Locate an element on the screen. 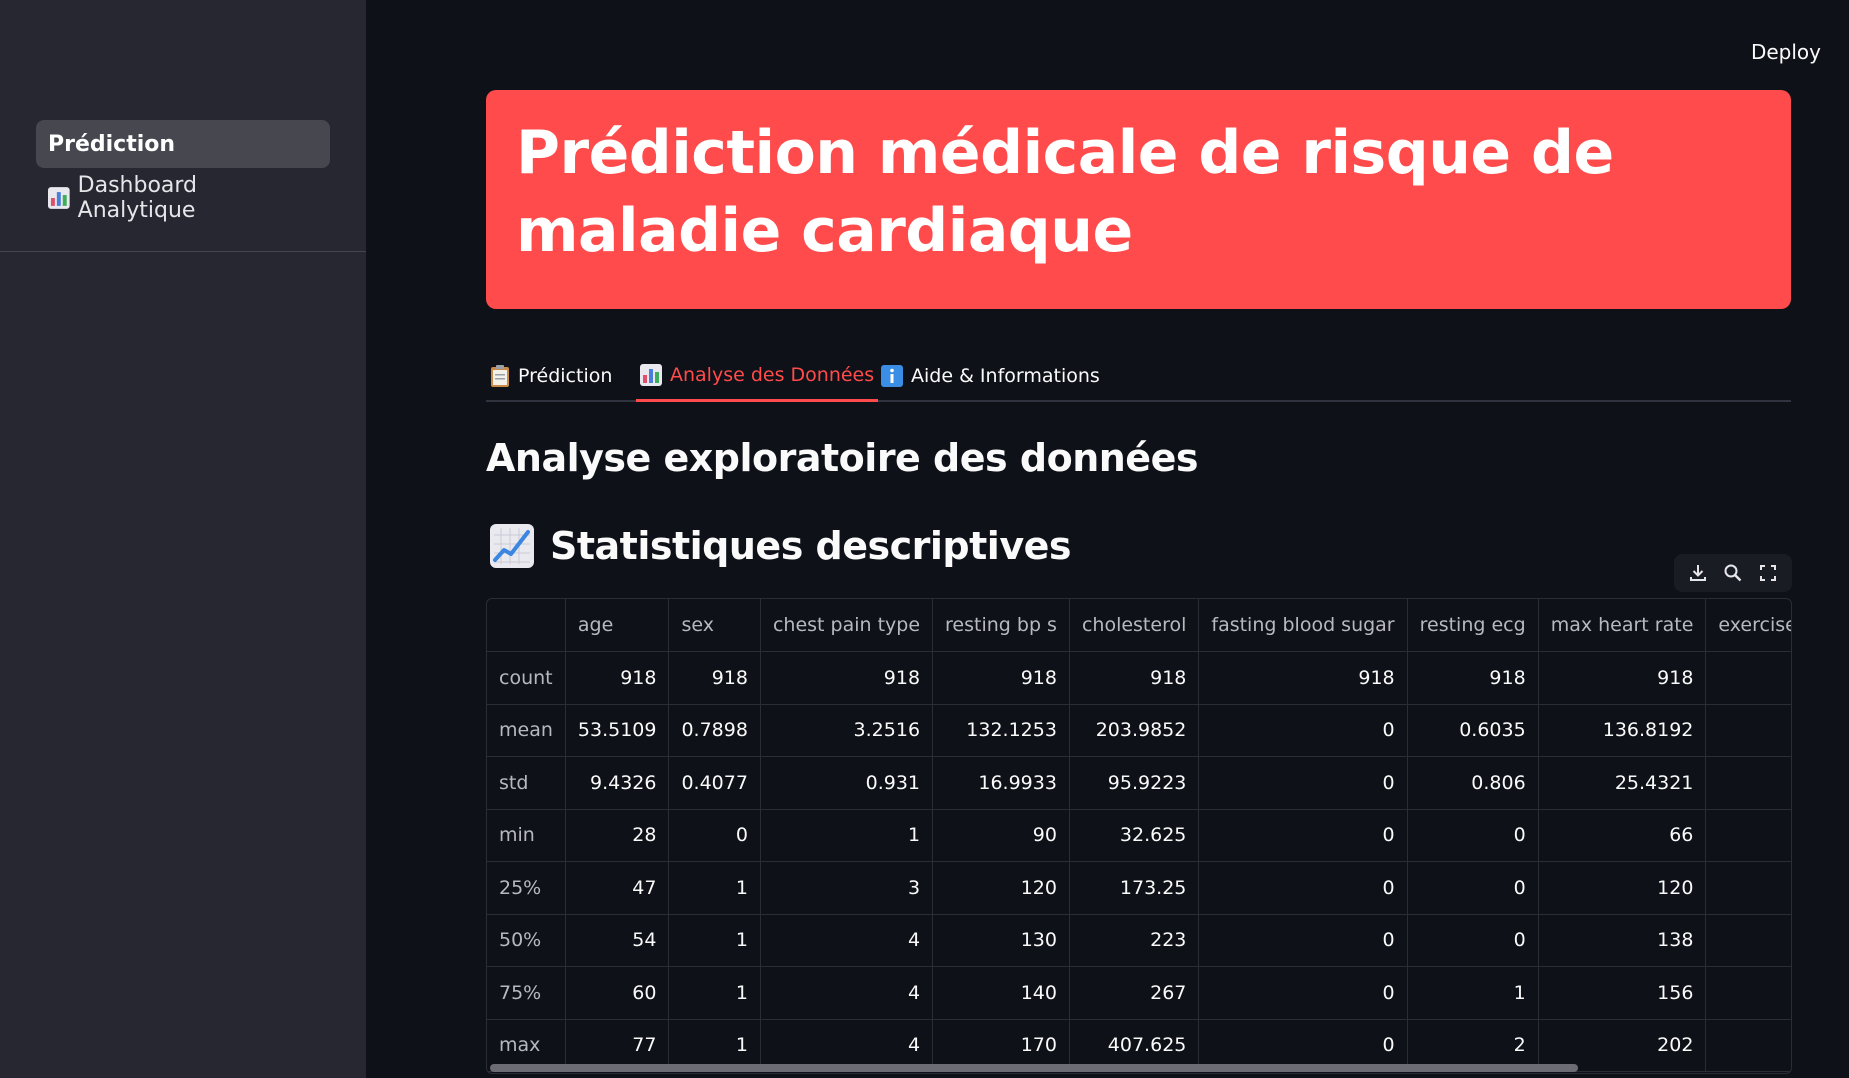  table-cell: 28 is located at coordinates (617, 835).